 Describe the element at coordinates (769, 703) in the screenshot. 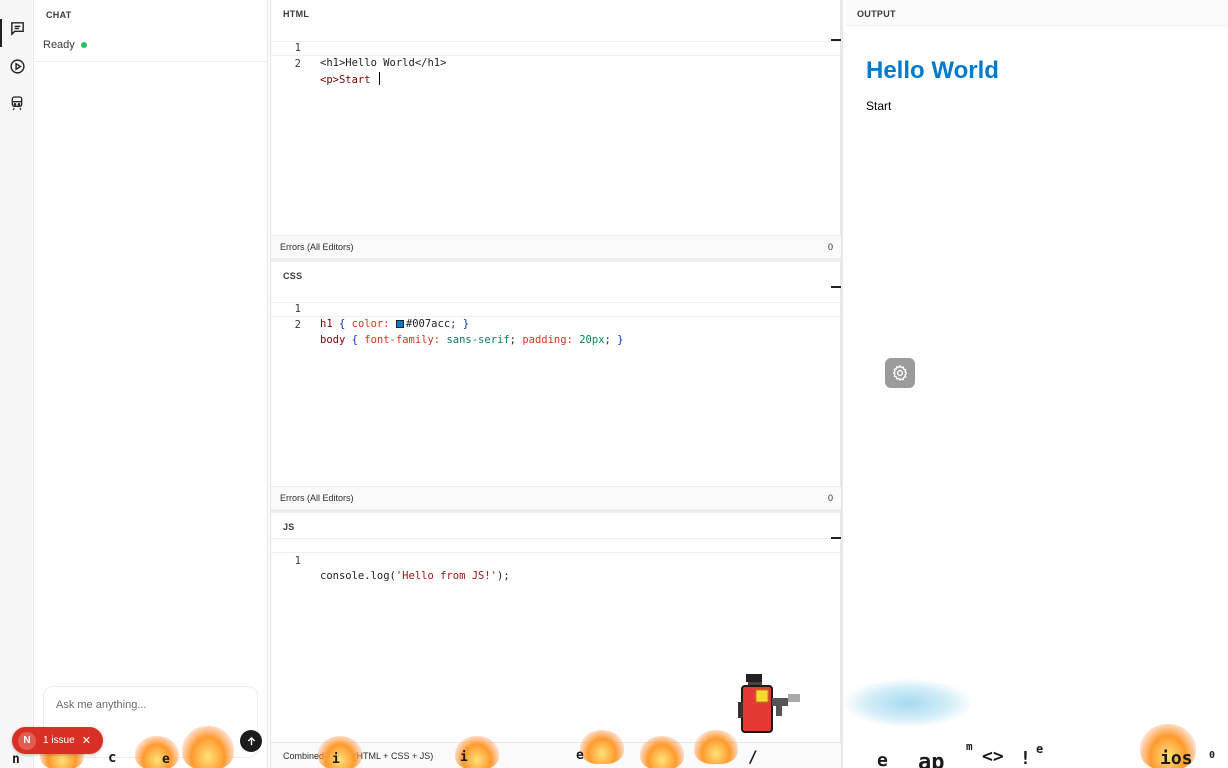

I see `robot-sprite-icon` at that location.